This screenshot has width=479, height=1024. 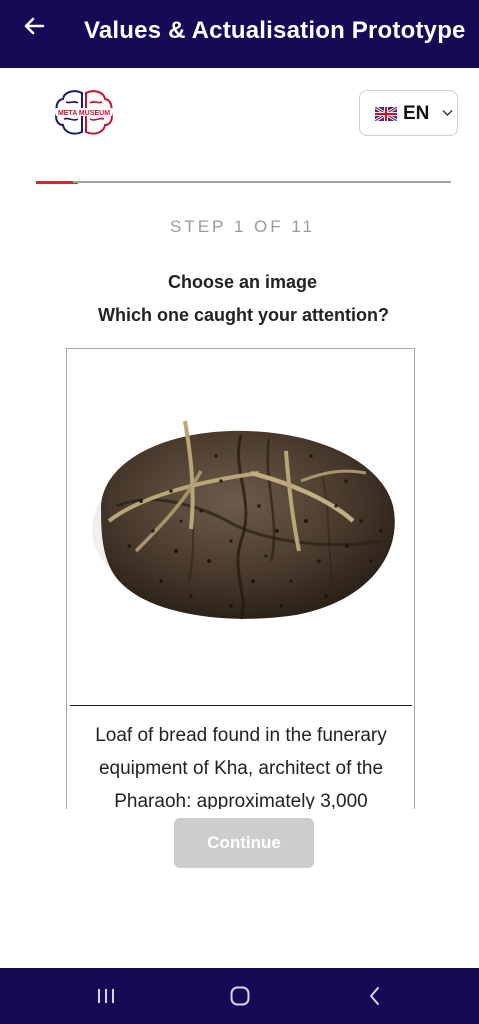 I want to click on question-subtitle: Which one caught your attention?, so click(x=243, y=315).